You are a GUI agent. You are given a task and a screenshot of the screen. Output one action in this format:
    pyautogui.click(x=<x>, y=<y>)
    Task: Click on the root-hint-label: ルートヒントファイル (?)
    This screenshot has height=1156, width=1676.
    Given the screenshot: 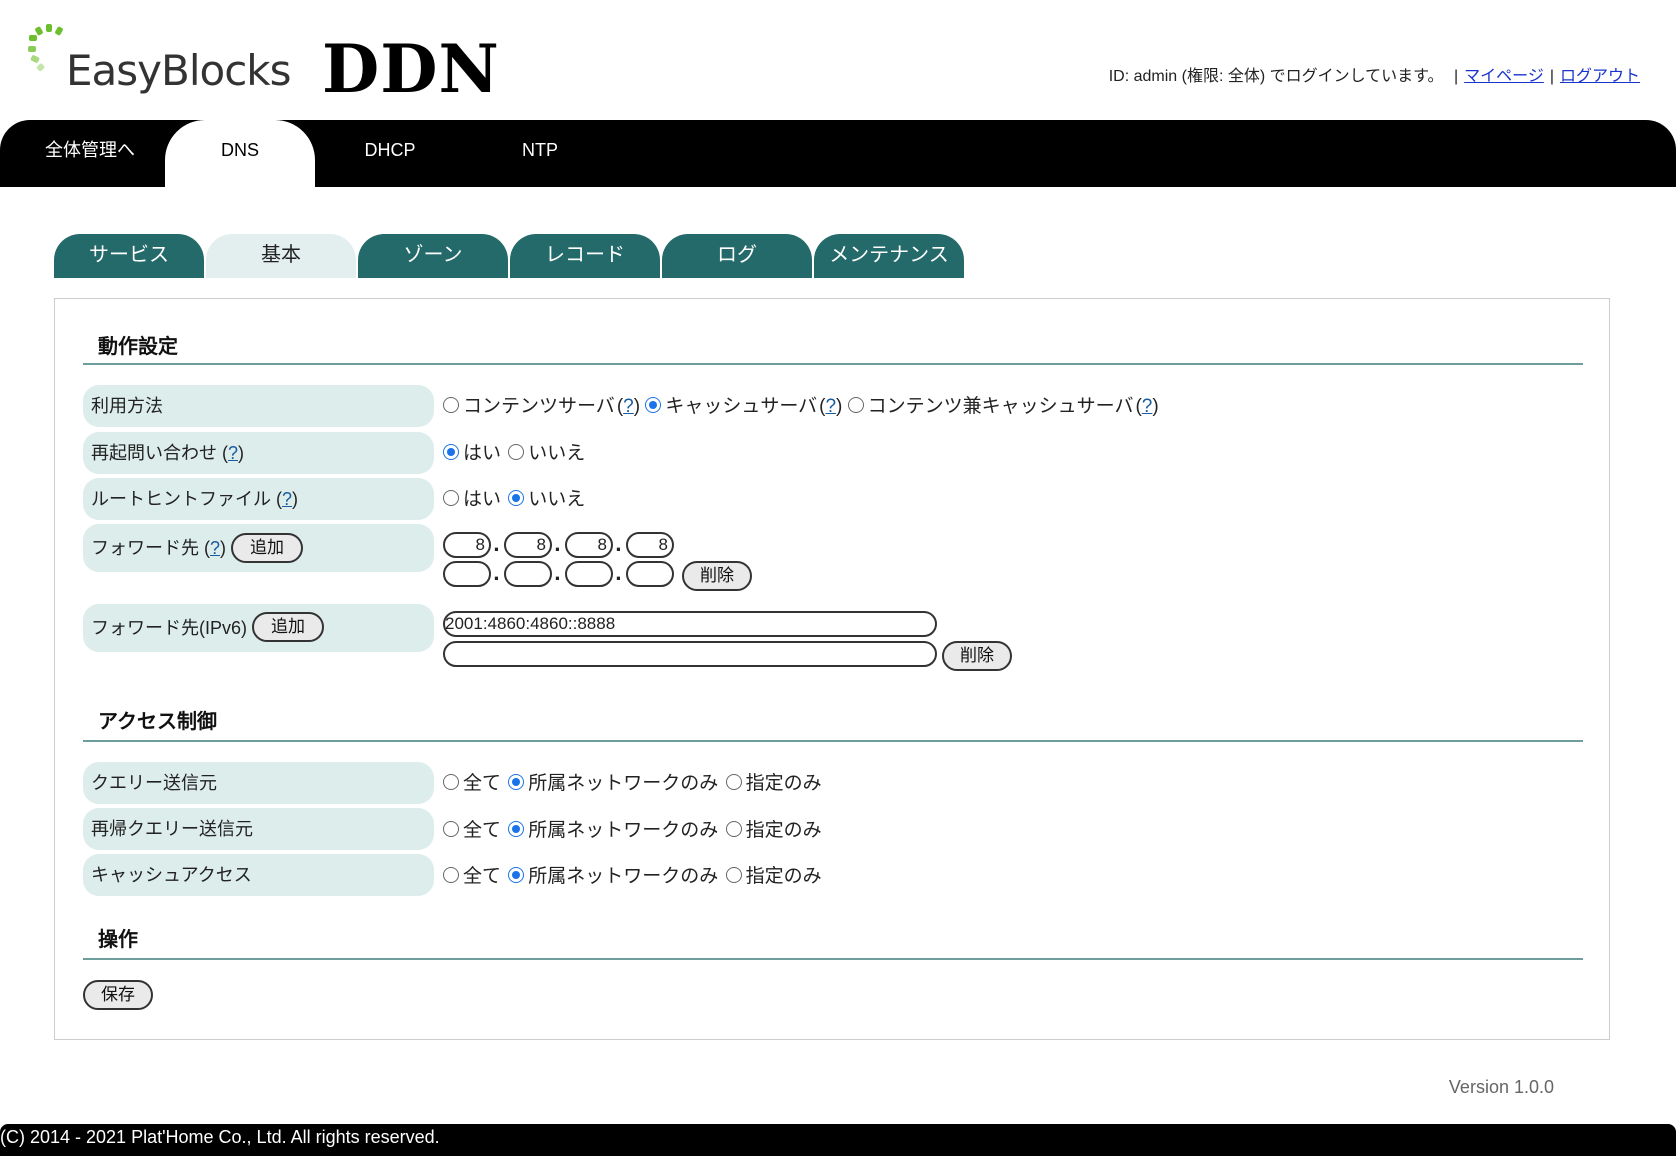 What is the action you would take?
    pyautogui.click(x=258, y=499)
    